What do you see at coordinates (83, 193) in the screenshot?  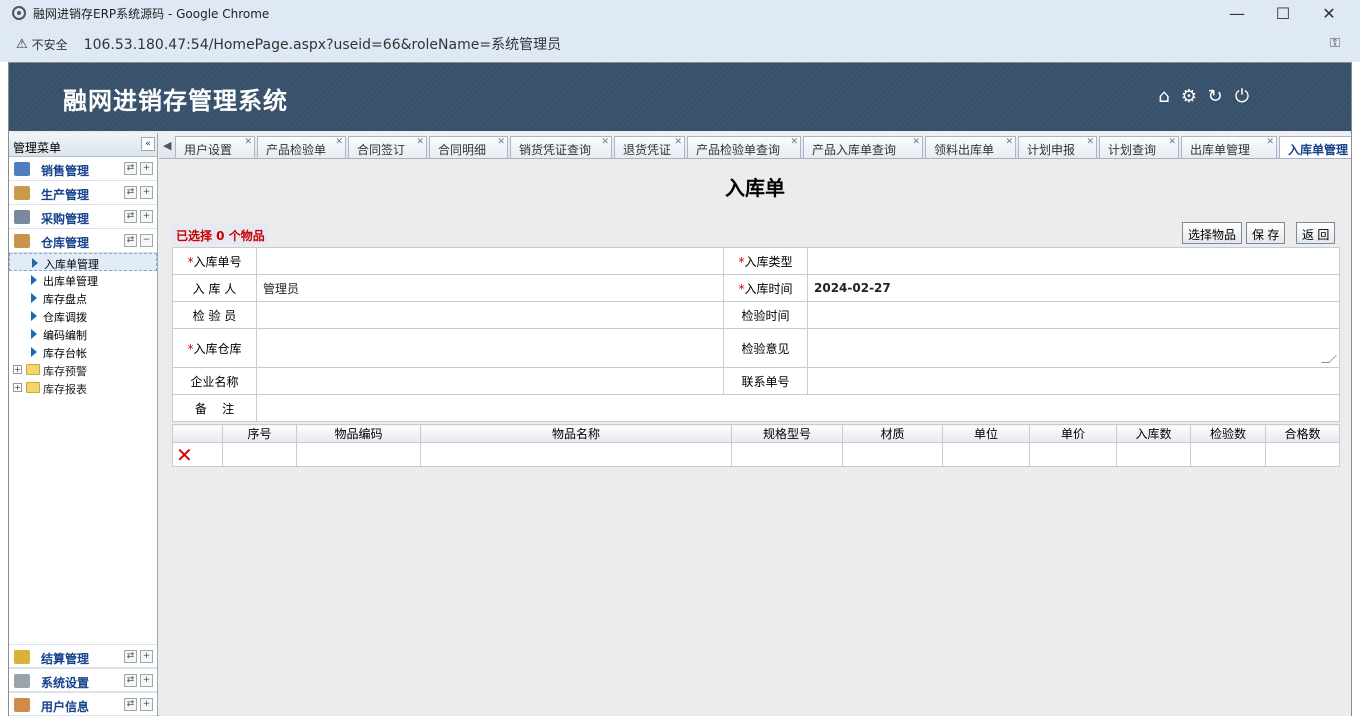 I see `sidebar-group-top1: 生产管理 ⇄ +` at bounding box center [83, 193].